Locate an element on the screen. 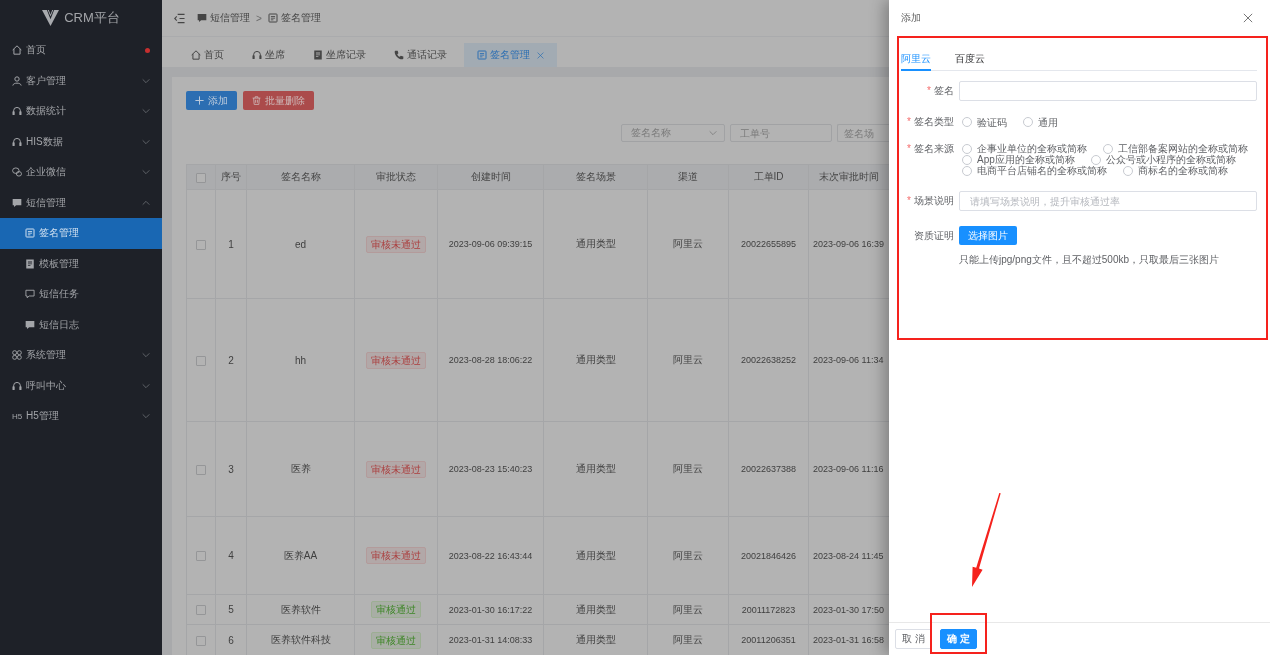 This screenshot has width=1270, height=655. radio-label: 验证码 is located at coordinates (992, 122).